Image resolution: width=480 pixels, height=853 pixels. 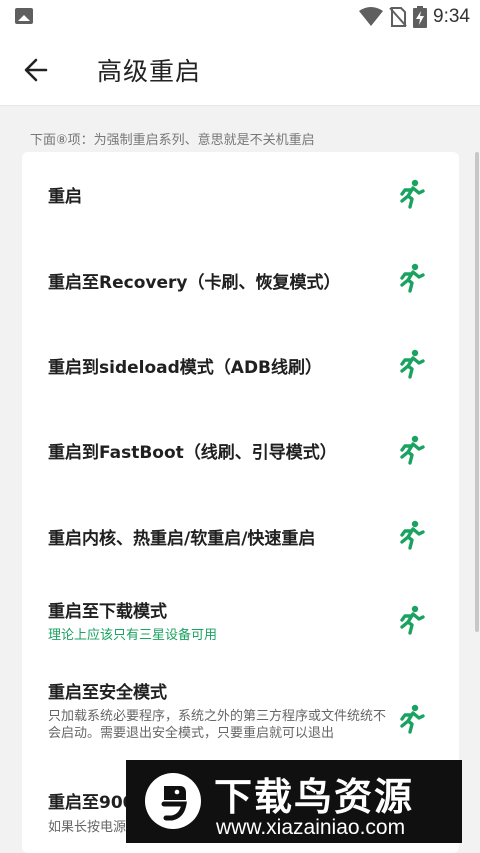 I want to click on option-label: 重启内核、热重启/软重启/快速重启, so click(x=182, y=539).